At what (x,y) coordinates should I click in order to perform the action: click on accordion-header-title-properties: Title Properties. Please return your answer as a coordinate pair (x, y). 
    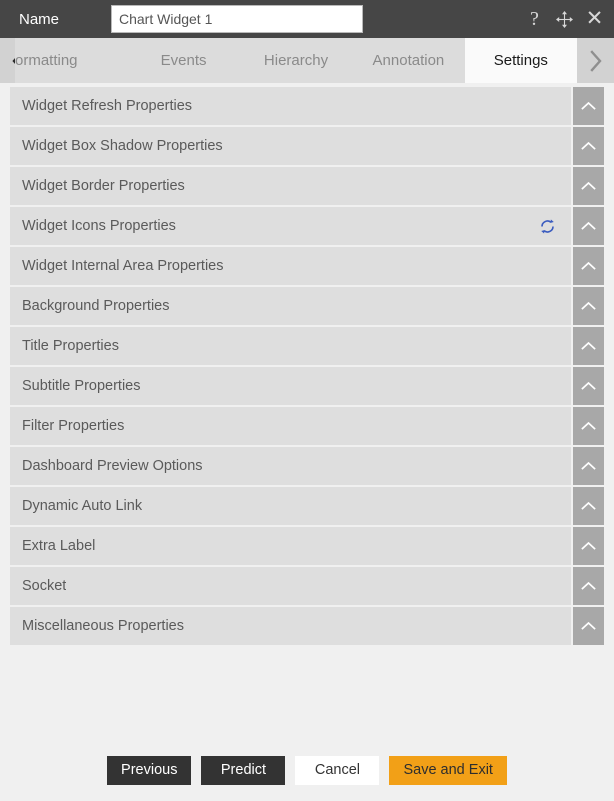
    Looking at the image, I should click on (290, 346).